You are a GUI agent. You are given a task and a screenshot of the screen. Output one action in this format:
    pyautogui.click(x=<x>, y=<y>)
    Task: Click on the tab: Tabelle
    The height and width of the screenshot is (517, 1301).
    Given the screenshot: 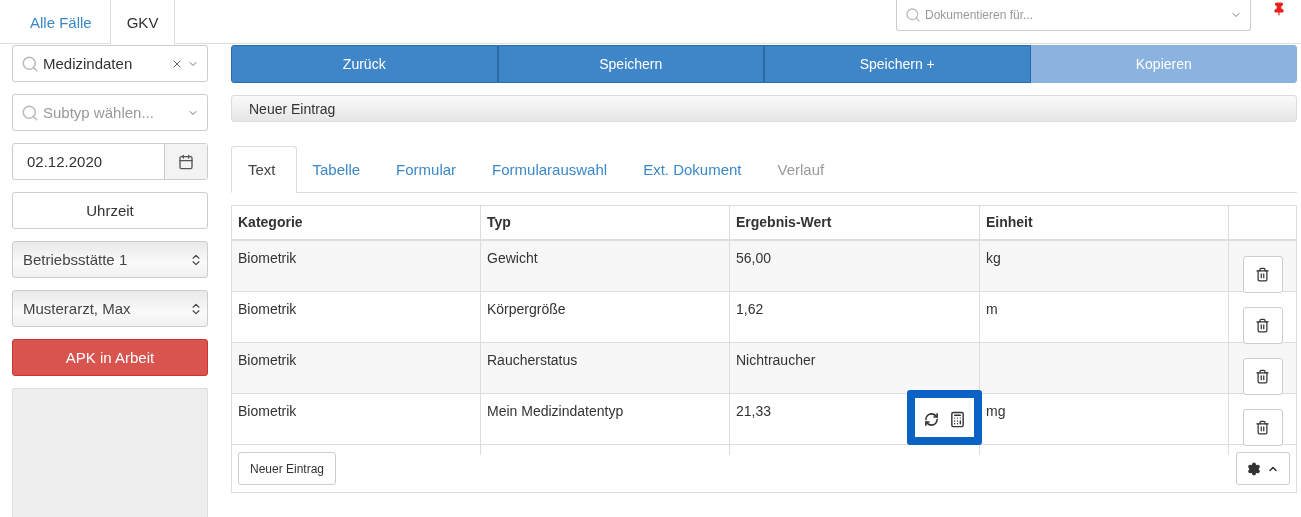 What is the action you would take?
    pyautogui.click(x=338, y=169)
    